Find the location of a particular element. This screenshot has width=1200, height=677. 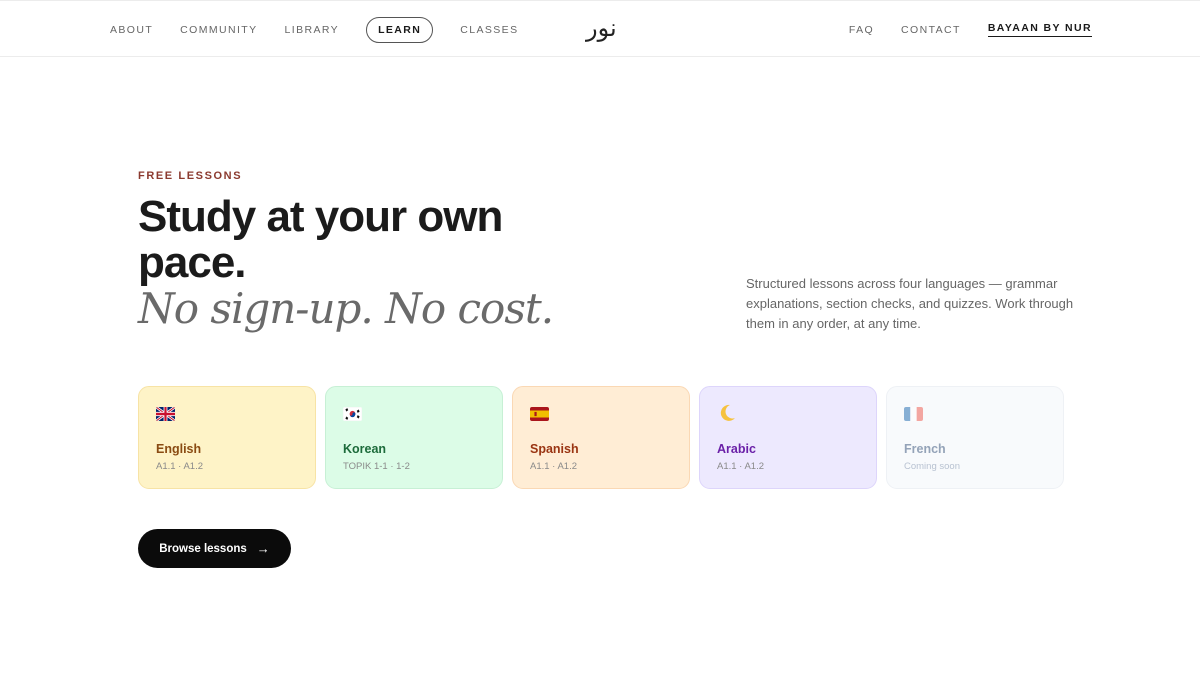

language-card-korean: Korean TOPIK 1-1 · 1-2 is located at coordinates (414, 437).